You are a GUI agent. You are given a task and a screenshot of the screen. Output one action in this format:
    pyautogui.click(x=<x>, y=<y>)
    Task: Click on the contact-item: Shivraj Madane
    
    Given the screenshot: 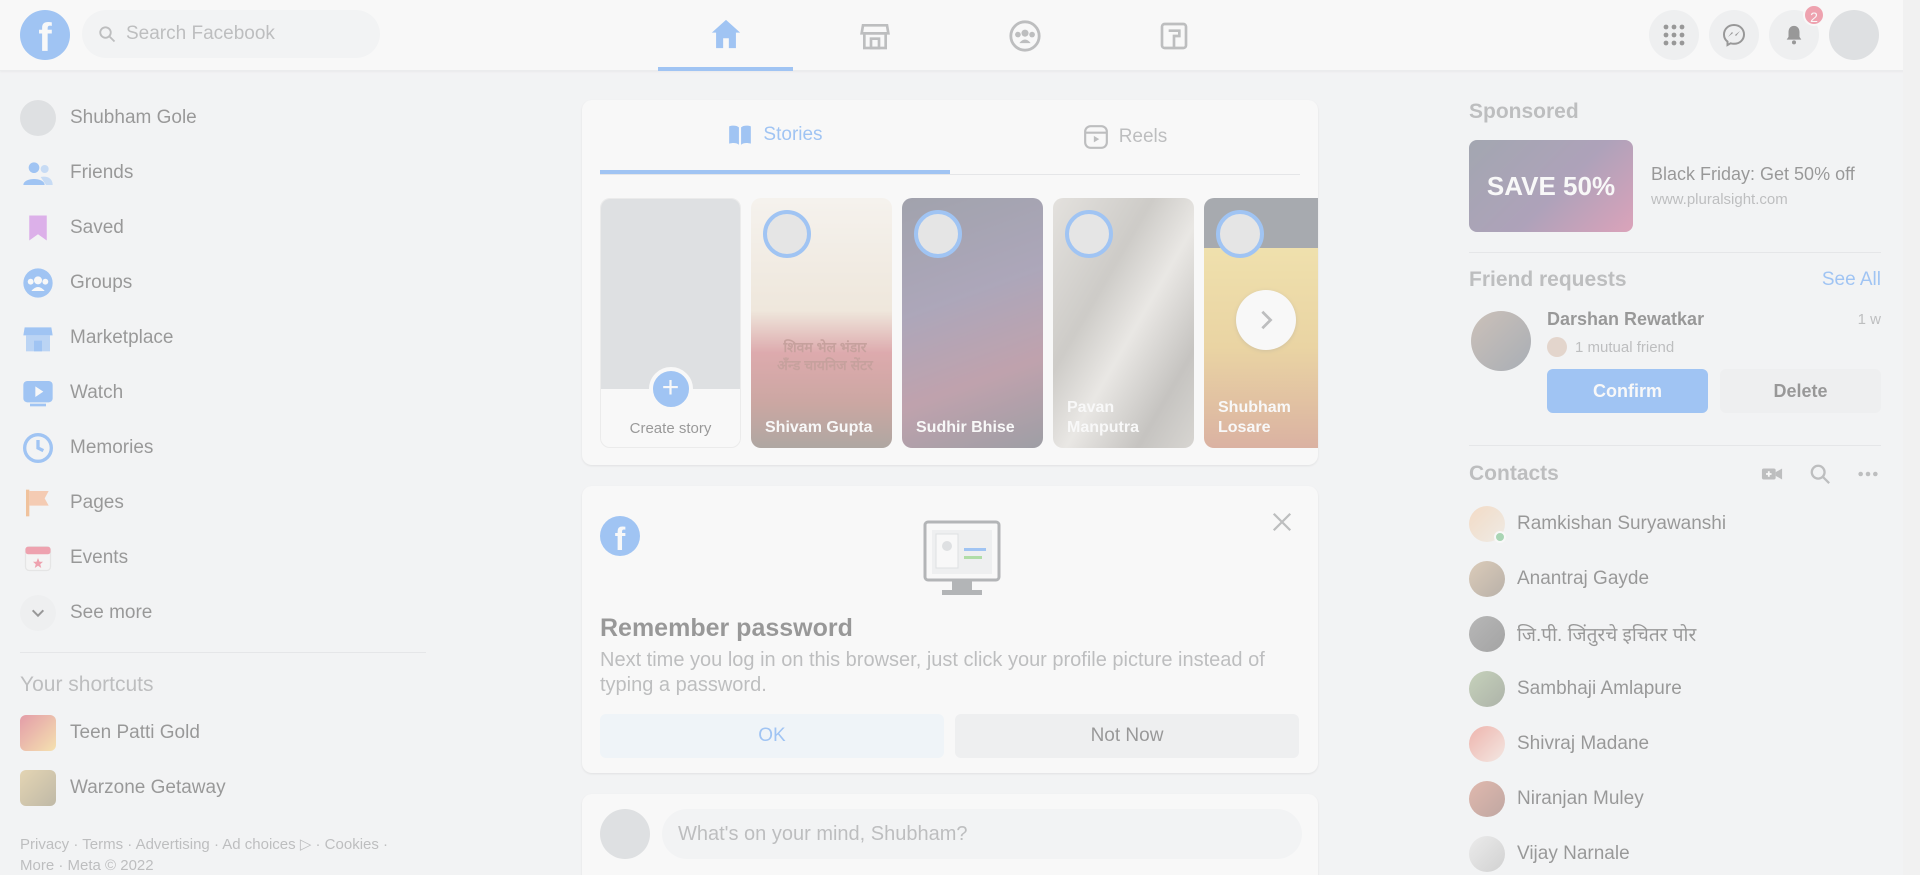 What is the action you would take?
    pyautogui.click(x=1675, y=743)
    